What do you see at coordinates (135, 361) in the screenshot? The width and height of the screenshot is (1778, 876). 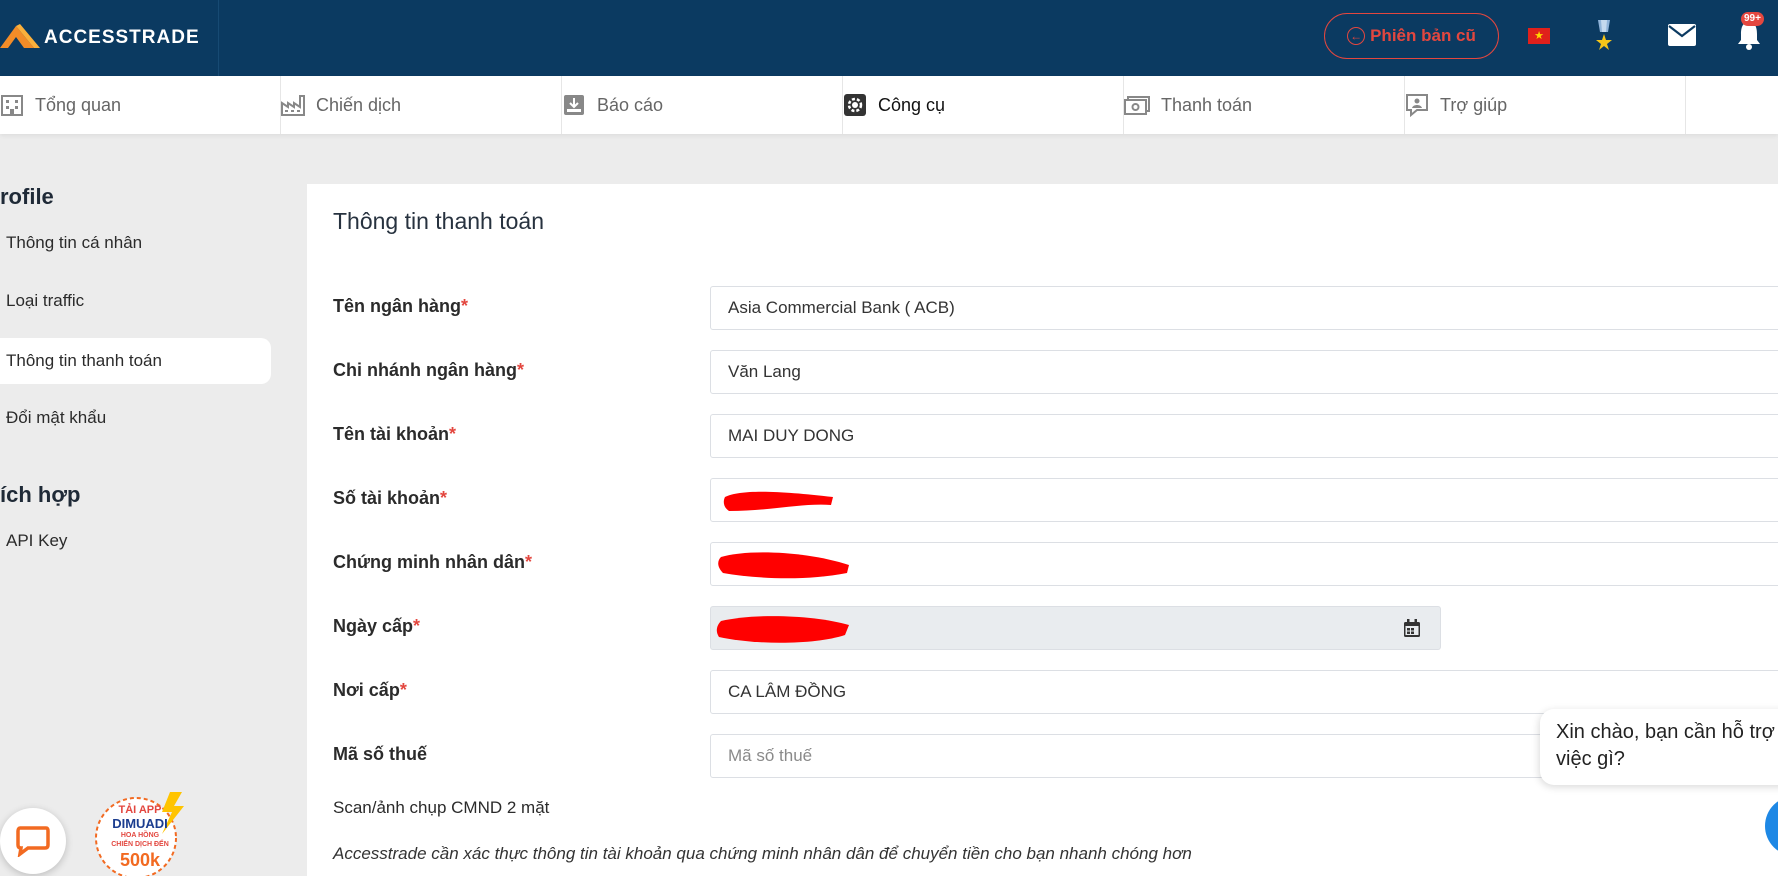 I see `sidebar-item-payment-info: Thông tin thanh toán` at bounding box center [135, 361].